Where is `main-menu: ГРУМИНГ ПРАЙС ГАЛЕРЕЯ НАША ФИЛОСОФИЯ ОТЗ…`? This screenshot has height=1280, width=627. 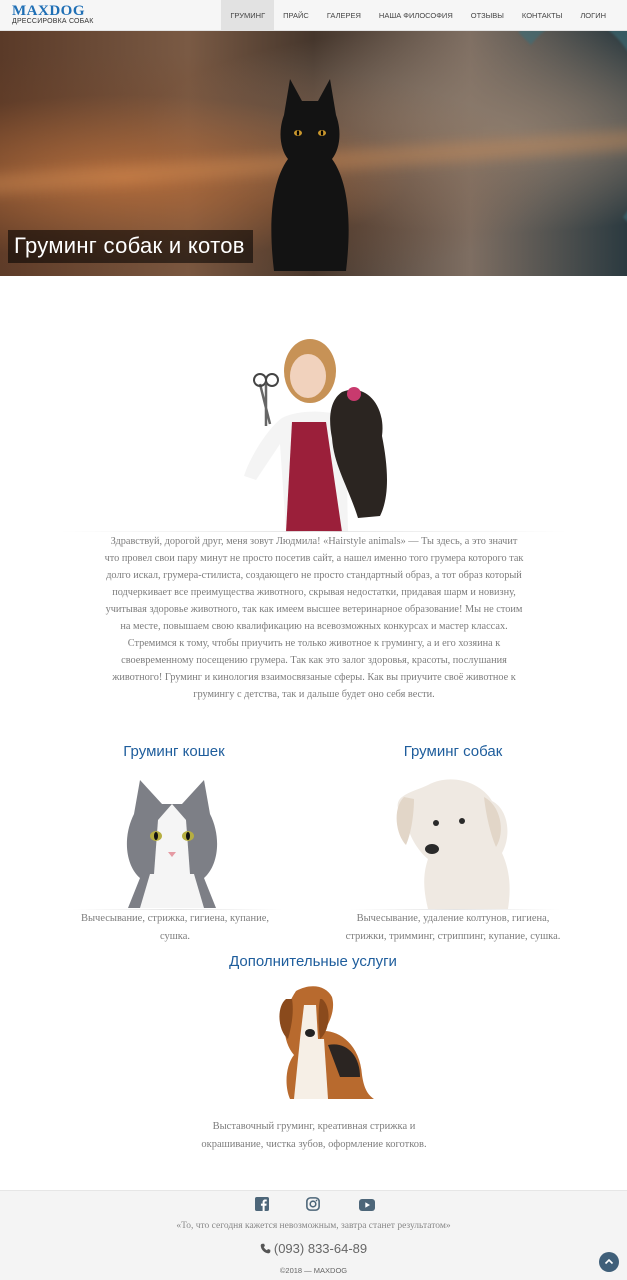
main-menu: ГРУМИНГ ПРАЙС ГАЛЕРЕЯ НАША ФИЛОСОФИЯ ОТЗ… is located at coordinates (418, 15).